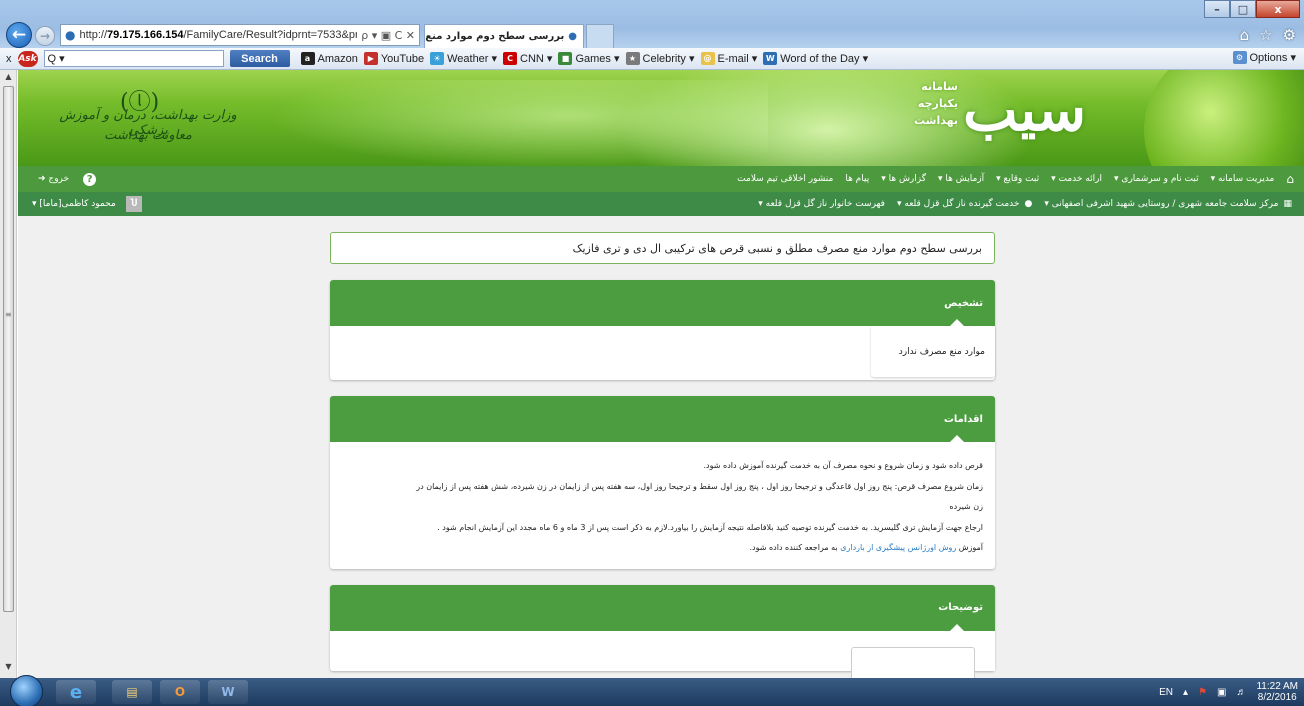 The image size is (1304, 706). What do you see at coordinates (148, 135) in the screenshot?
I see `deputy-name: معاونت بهداشت` at bounding box center [148, 135].